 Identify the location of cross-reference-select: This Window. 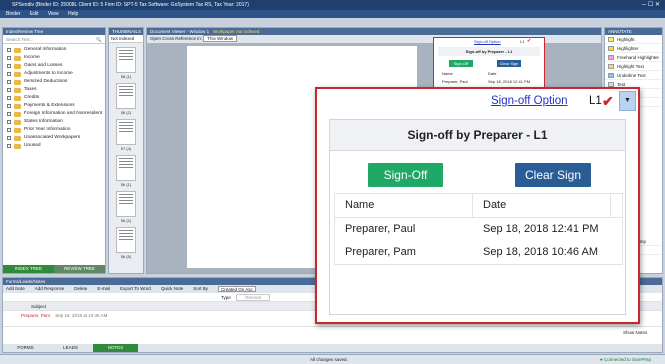
(220, 38).